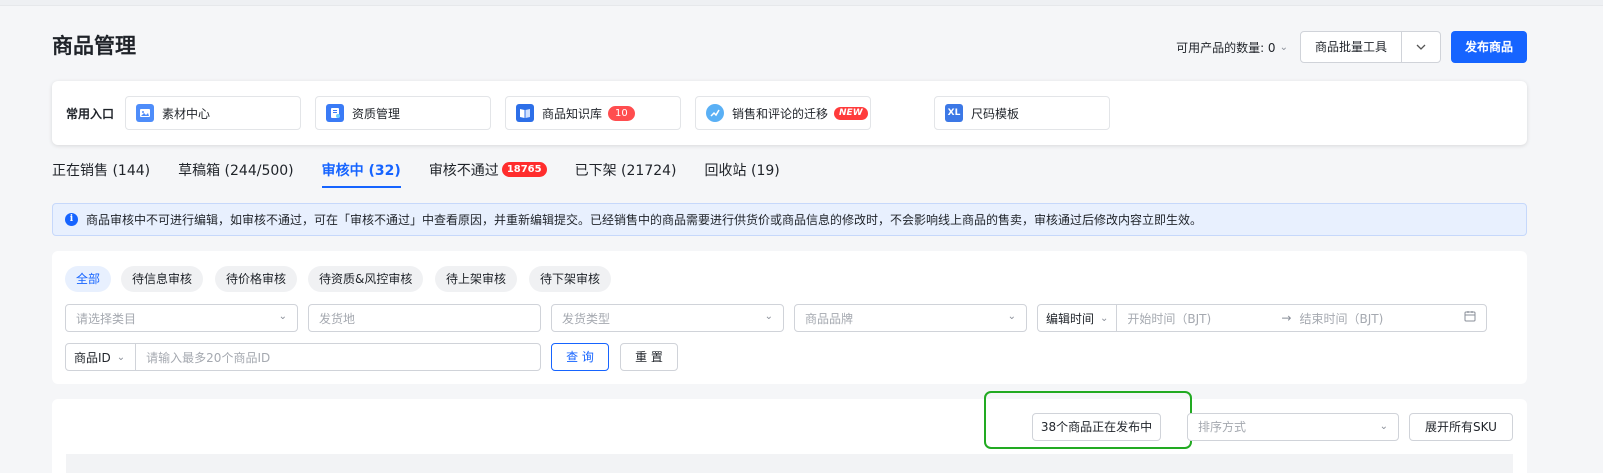 This screenshot has width=1603, height=473. I want to click on tab-on-sale: 正在销售 (144), so click(101, 174).